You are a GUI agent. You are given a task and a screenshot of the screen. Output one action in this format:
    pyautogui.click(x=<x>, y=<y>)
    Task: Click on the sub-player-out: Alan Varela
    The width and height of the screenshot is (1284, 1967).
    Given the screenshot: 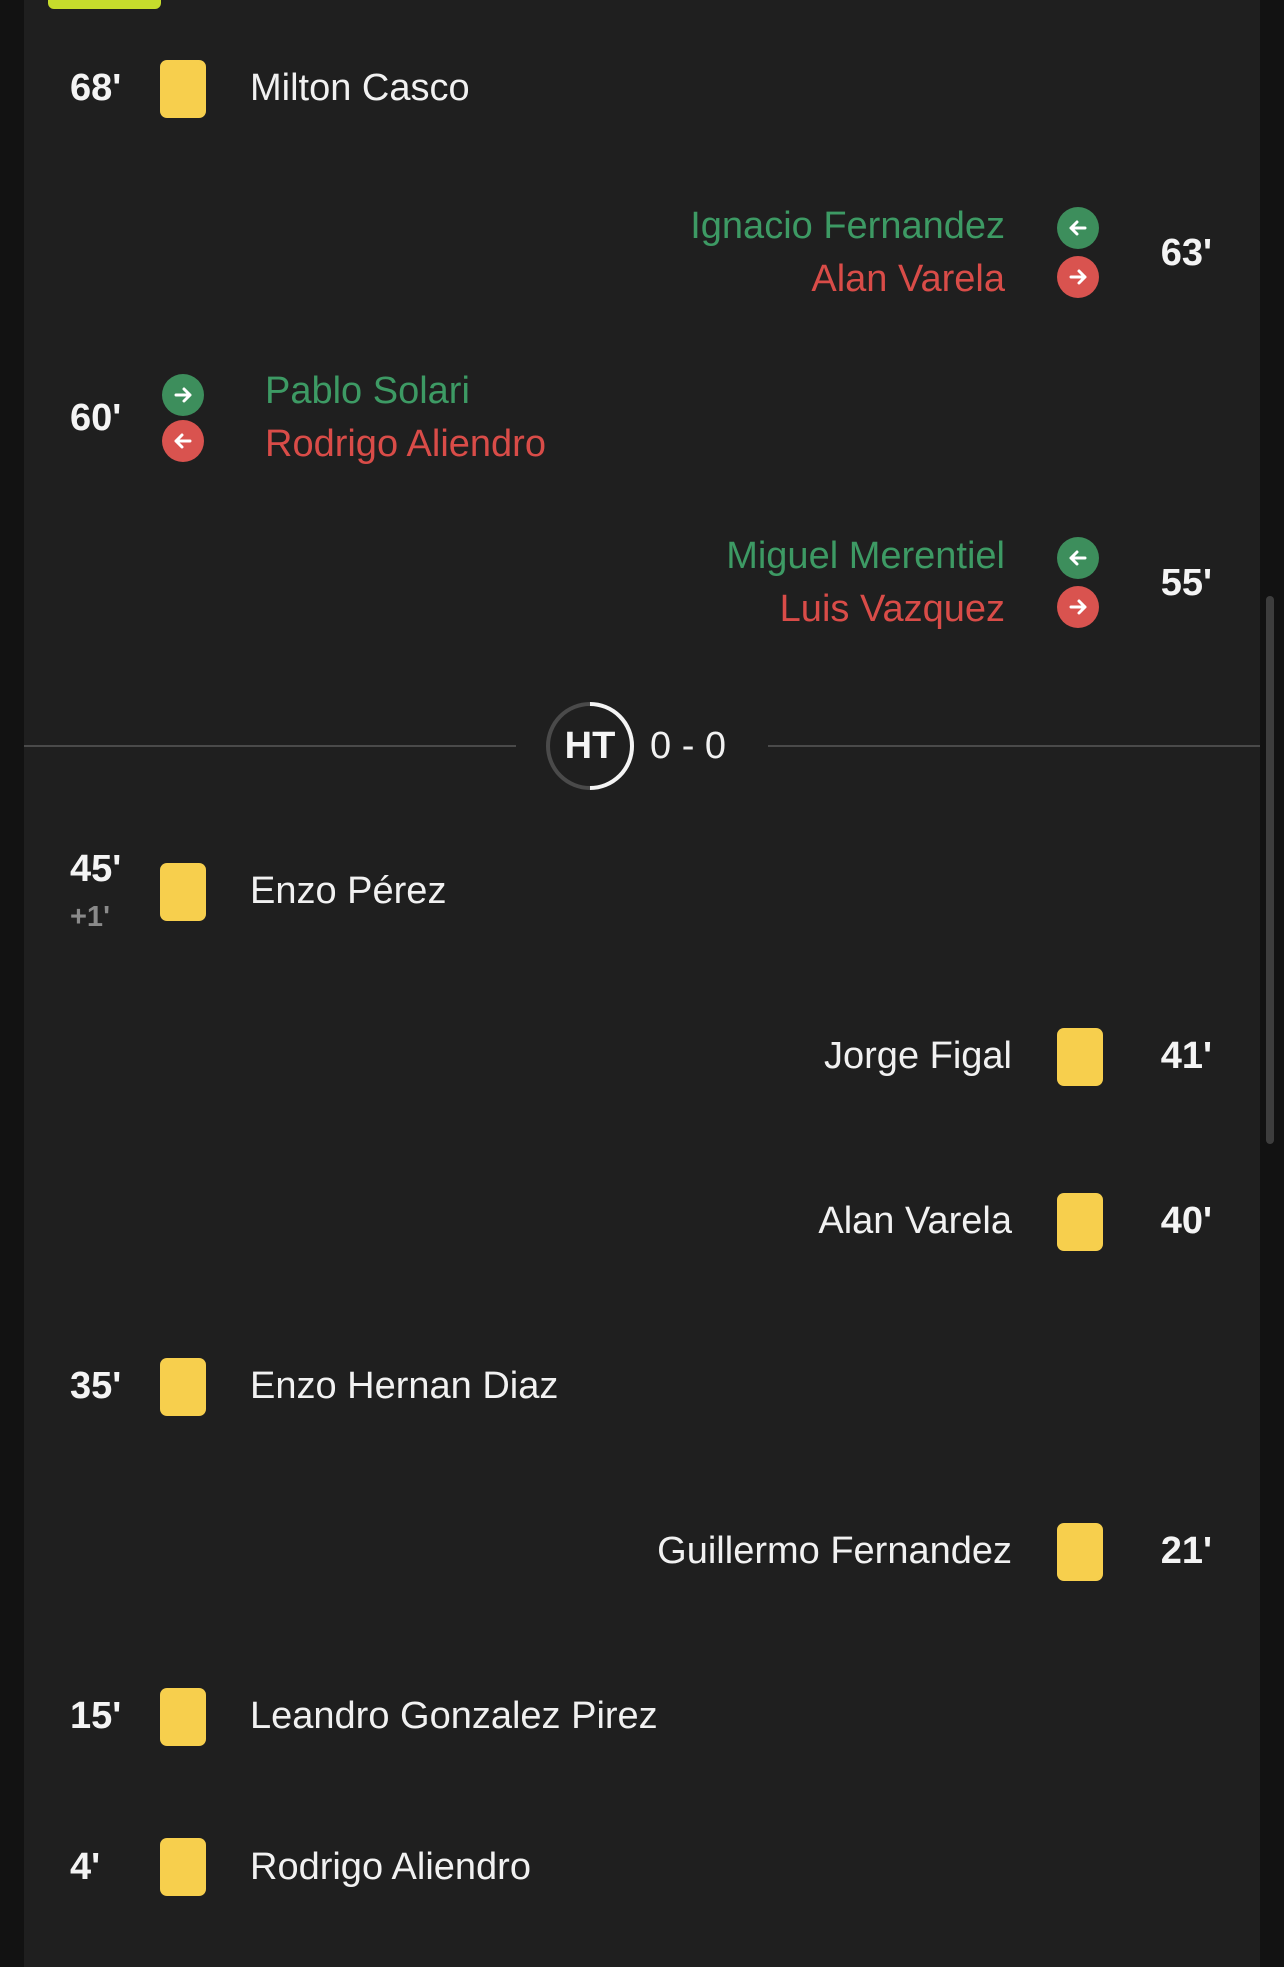 What is the action you would take?
    pyautogui.click(x=908, y=279)
    